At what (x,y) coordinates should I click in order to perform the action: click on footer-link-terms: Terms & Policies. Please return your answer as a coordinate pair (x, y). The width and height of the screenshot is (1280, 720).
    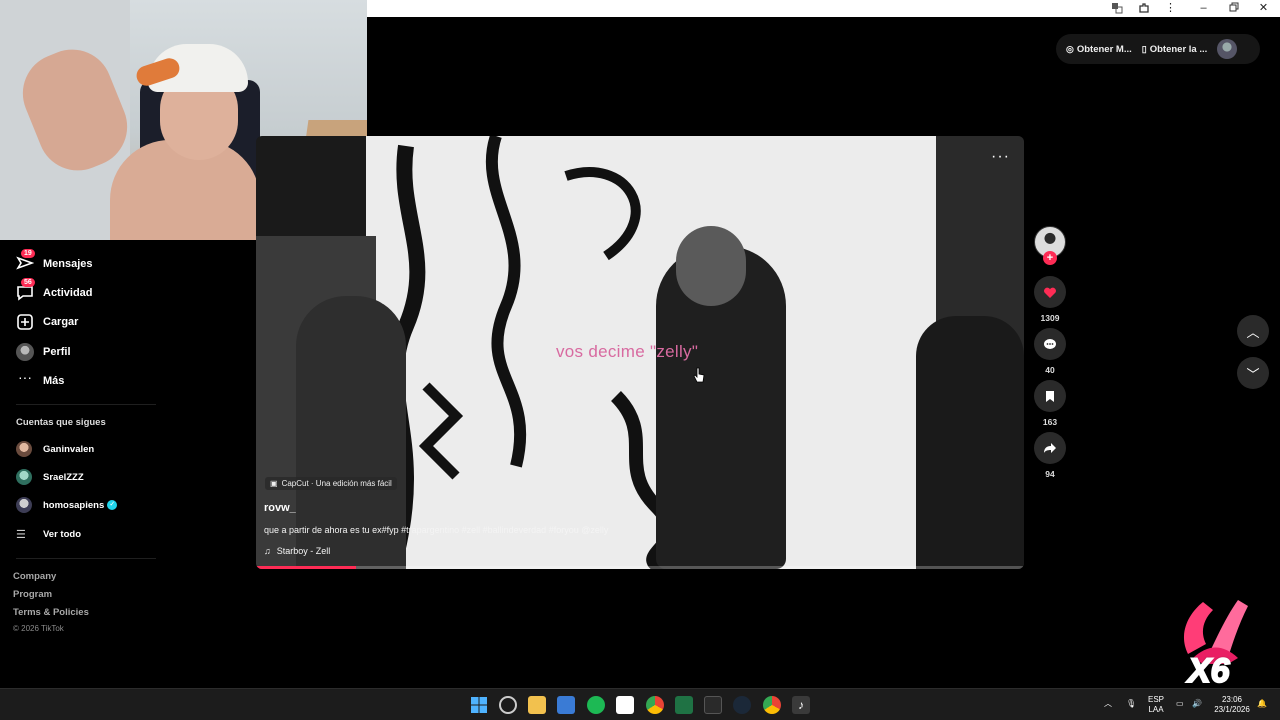
    Looking at the image, I should click on (51, 612).